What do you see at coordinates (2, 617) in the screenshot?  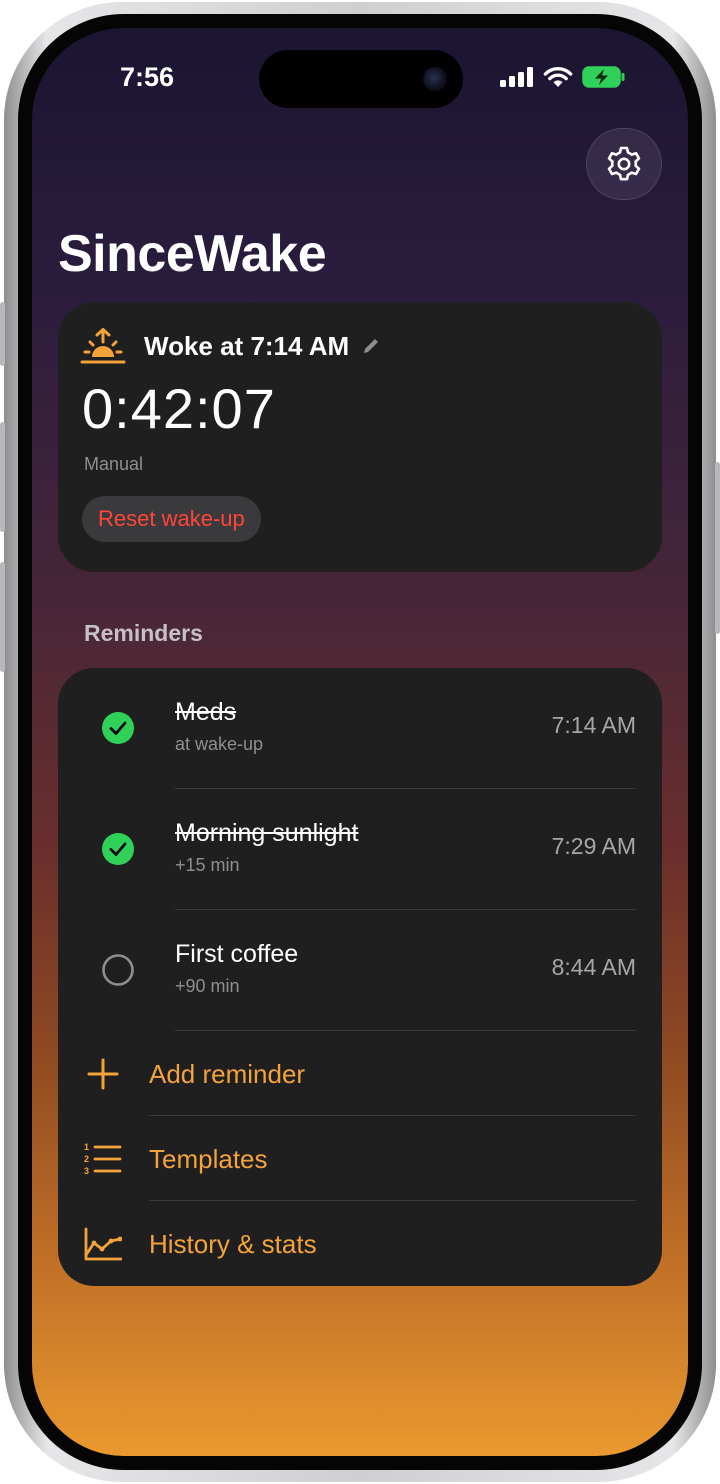 I see `volume-down-button` at bounding box center [2, 617].